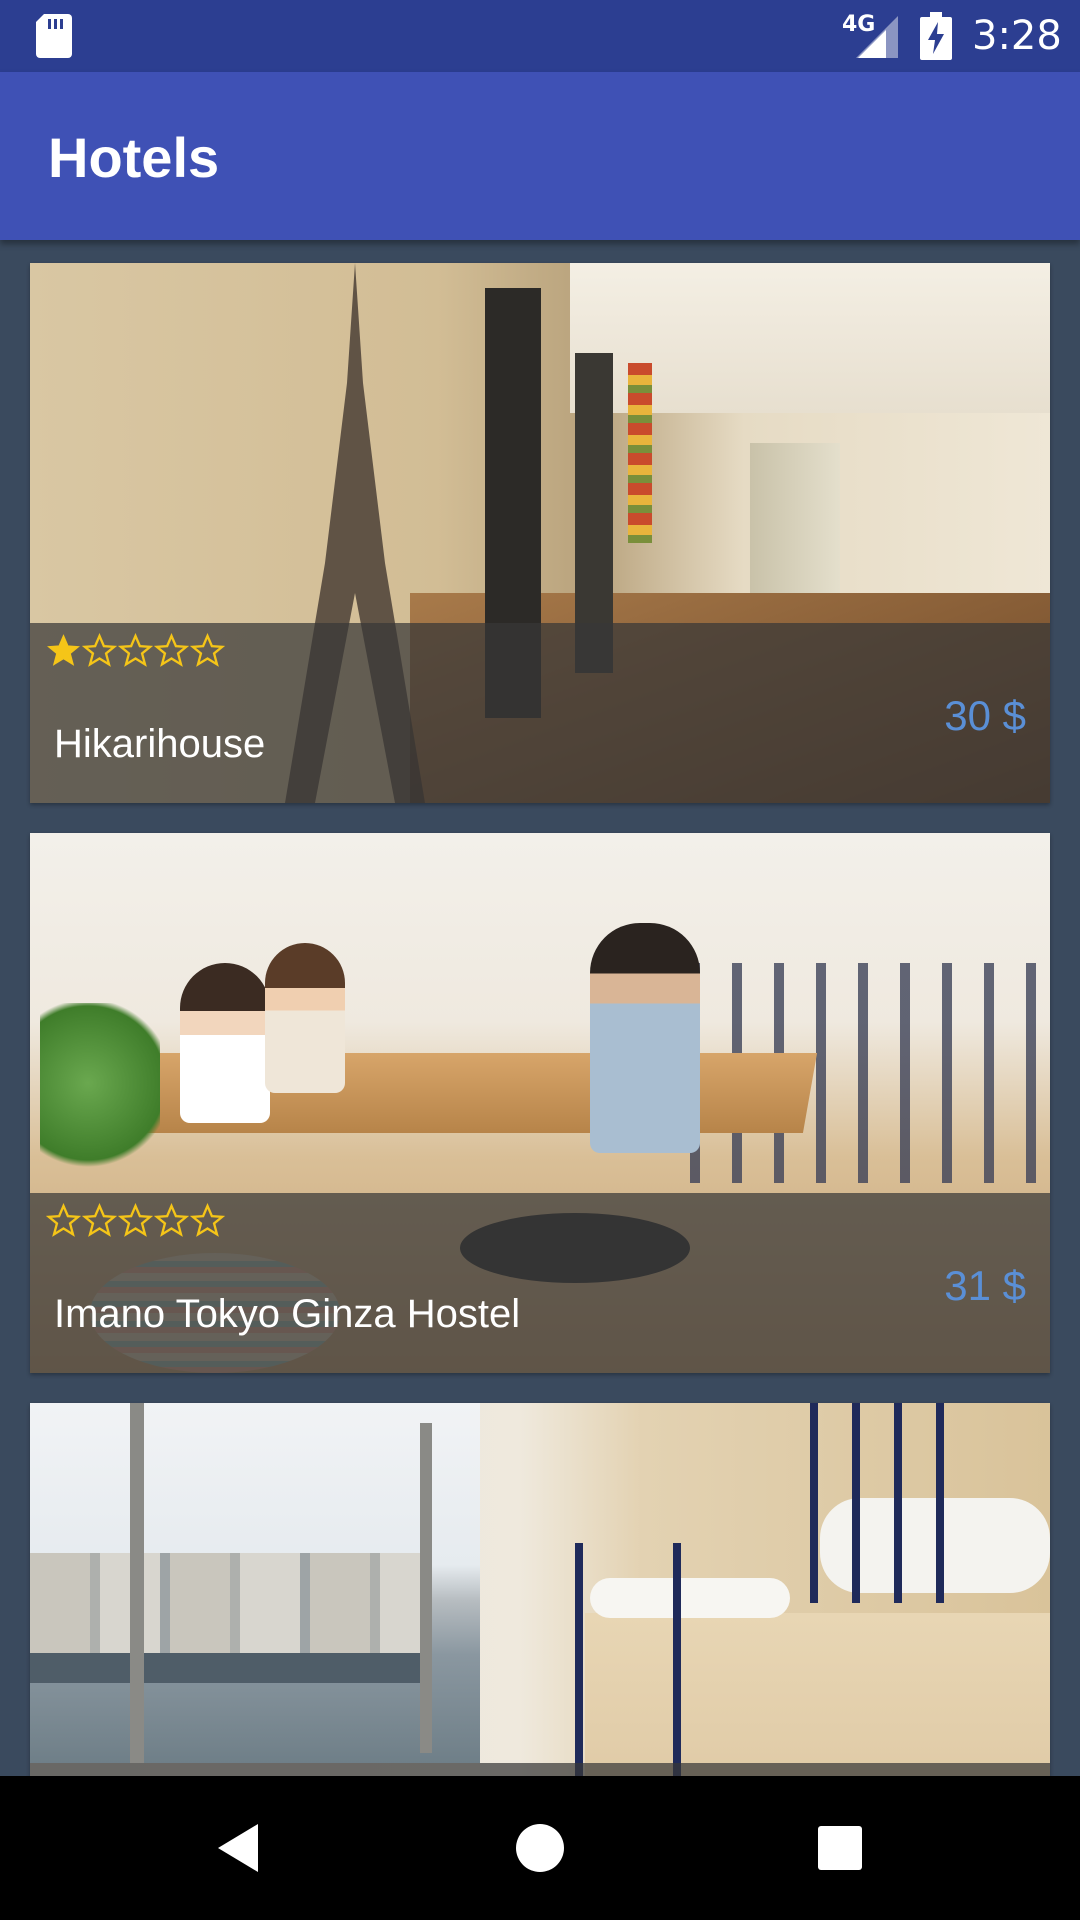 This screenshot has height=1920, width=1080. What do you see at coordinates (287, 1314) in the screenshot?
I see `hotel-name: Imano Tokyo Ginza Hostel` at bounding box center [287, 1314].